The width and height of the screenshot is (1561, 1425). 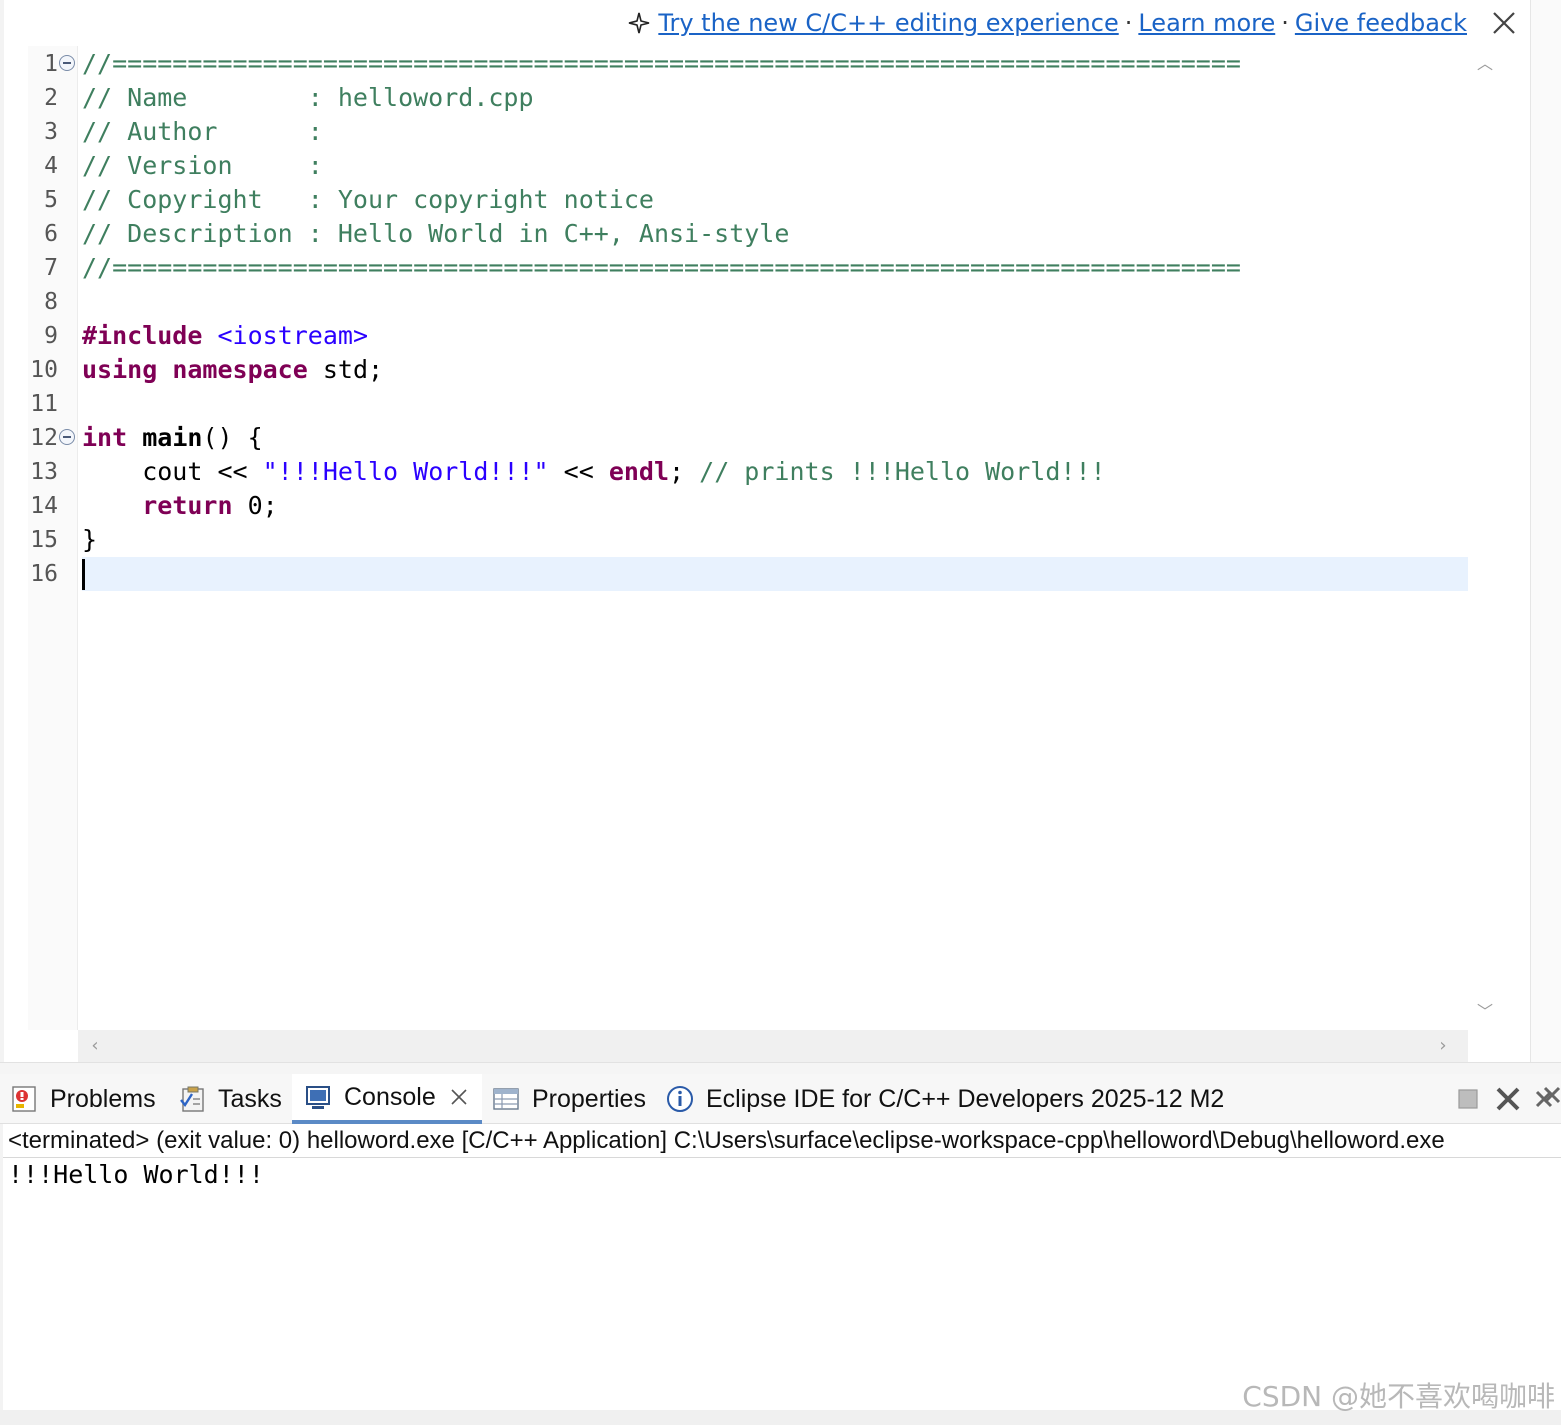 I want to click on tab-tasks-label: Tasks, so click(x=250, y=1098).